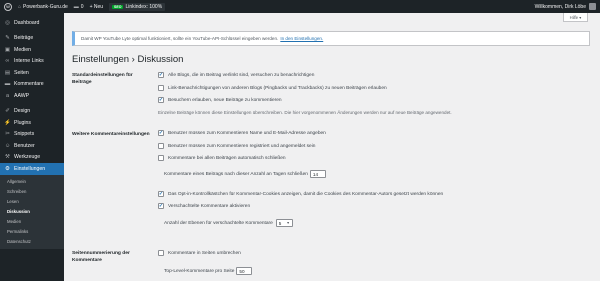 Image resolution: width=600 pixels, height=281 pixels. I want to click on aawp-icon: a, so click(7, 95).